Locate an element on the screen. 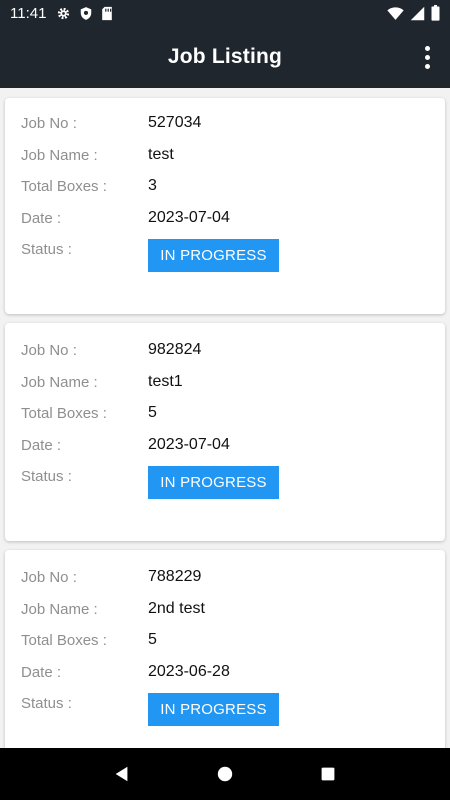  job-name-row: Job Name : test1 is located at coordinates (225, 382).